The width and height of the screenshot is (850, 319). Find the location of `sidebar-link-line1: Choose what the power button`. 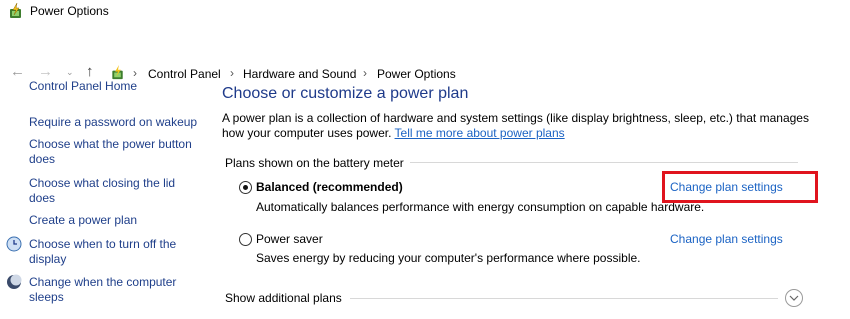

sidebar-link-line1: Choose what the power button is located at coordinates (110, 144).